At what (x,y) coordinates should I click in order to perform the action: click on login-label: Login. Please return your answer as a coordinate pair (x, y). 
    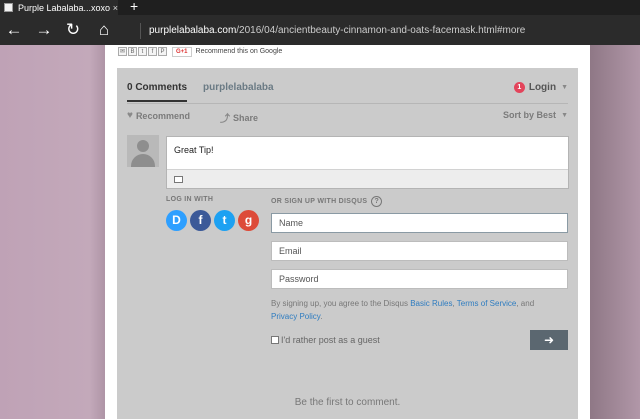
    Looking at the image, I should click on (542, 87).